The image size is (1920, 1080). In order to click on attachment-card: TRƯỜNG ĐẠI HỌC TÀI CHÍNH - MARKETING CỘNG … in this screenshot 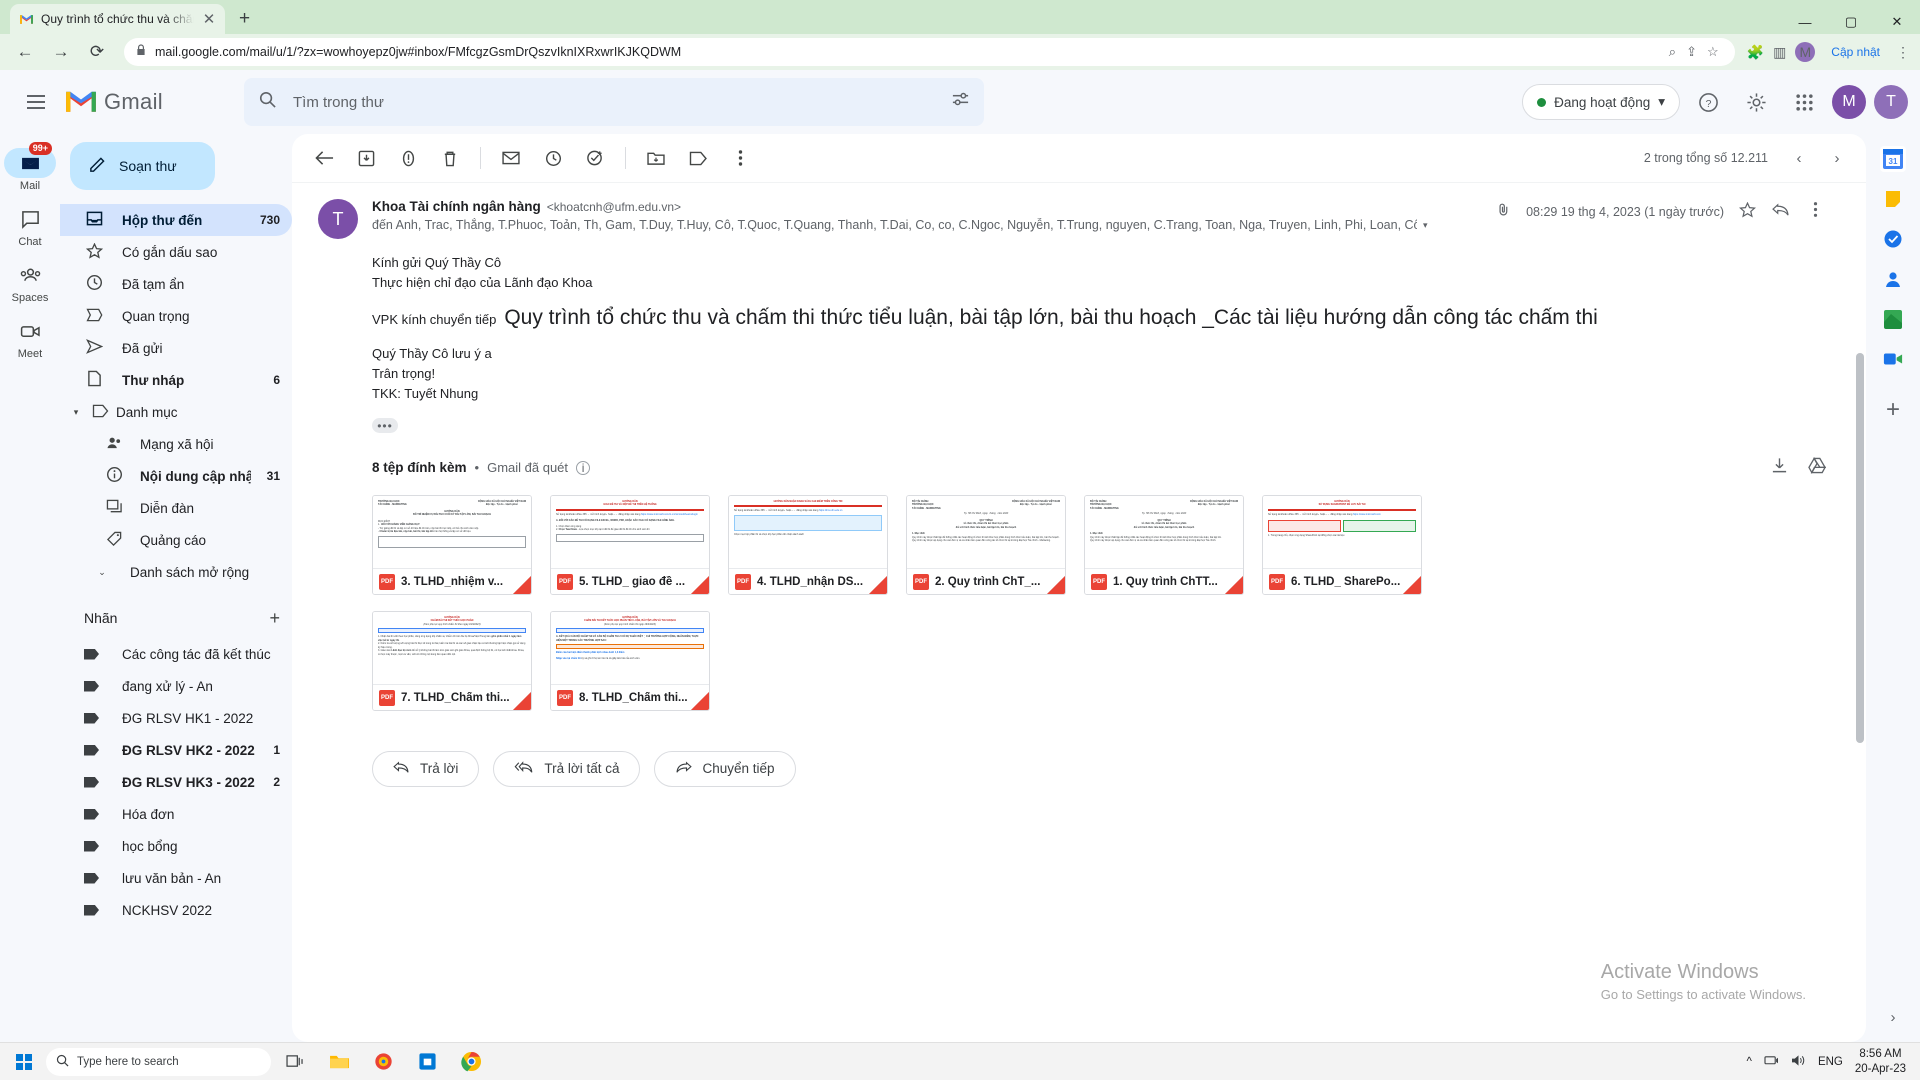, I will do `click(452, 544)`.